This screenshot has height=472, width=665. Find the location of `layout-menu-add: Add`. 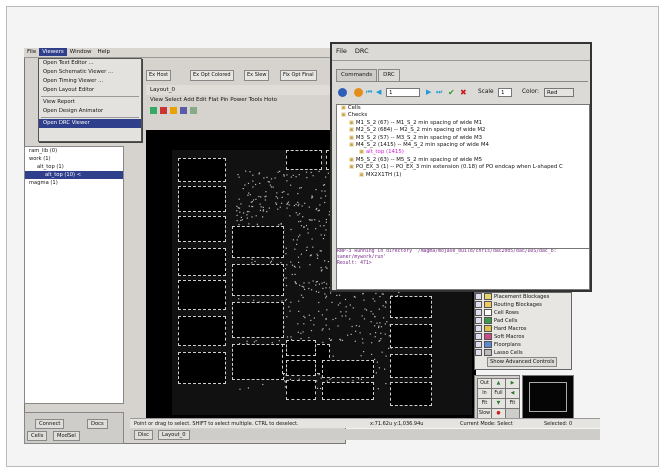

layout-menu-add: Add is located at coordinates (189, 100).